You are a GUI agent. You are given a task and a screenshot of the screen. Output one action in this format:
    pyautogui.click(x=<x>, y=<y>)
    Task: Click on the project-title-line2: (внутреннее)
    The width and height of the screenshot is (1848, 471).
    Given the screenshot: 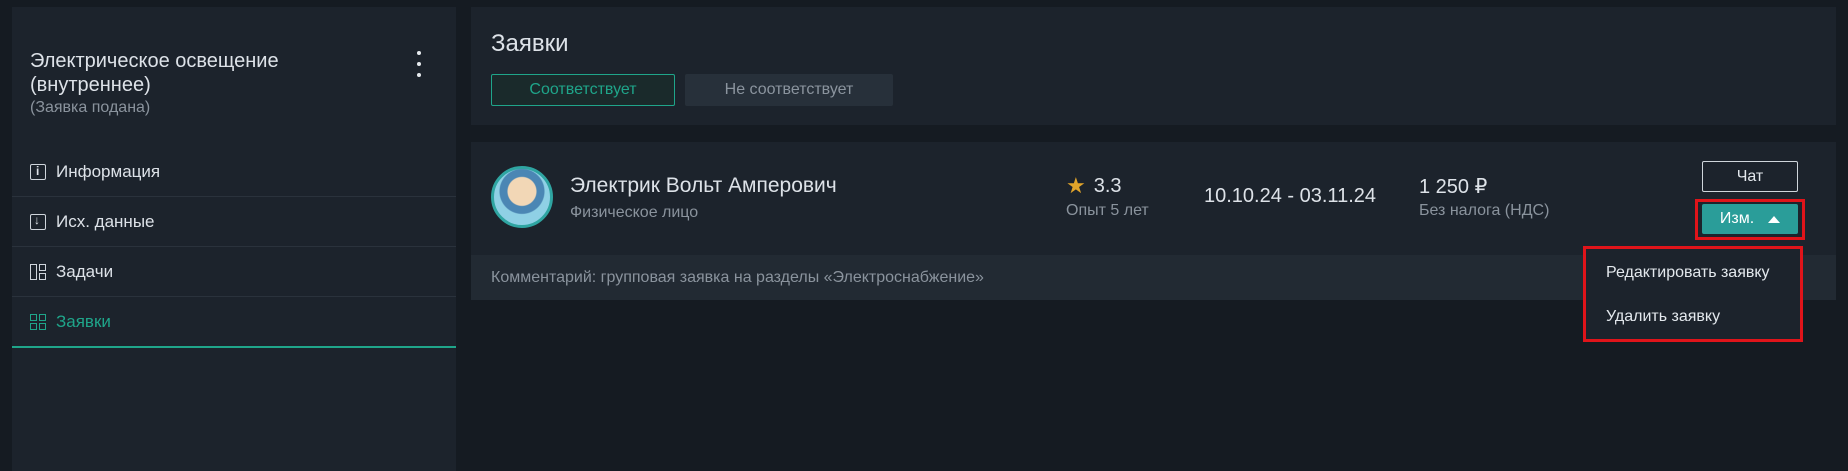 What is the action you would take?
    pyautogui.click(x=90, y=85)
    